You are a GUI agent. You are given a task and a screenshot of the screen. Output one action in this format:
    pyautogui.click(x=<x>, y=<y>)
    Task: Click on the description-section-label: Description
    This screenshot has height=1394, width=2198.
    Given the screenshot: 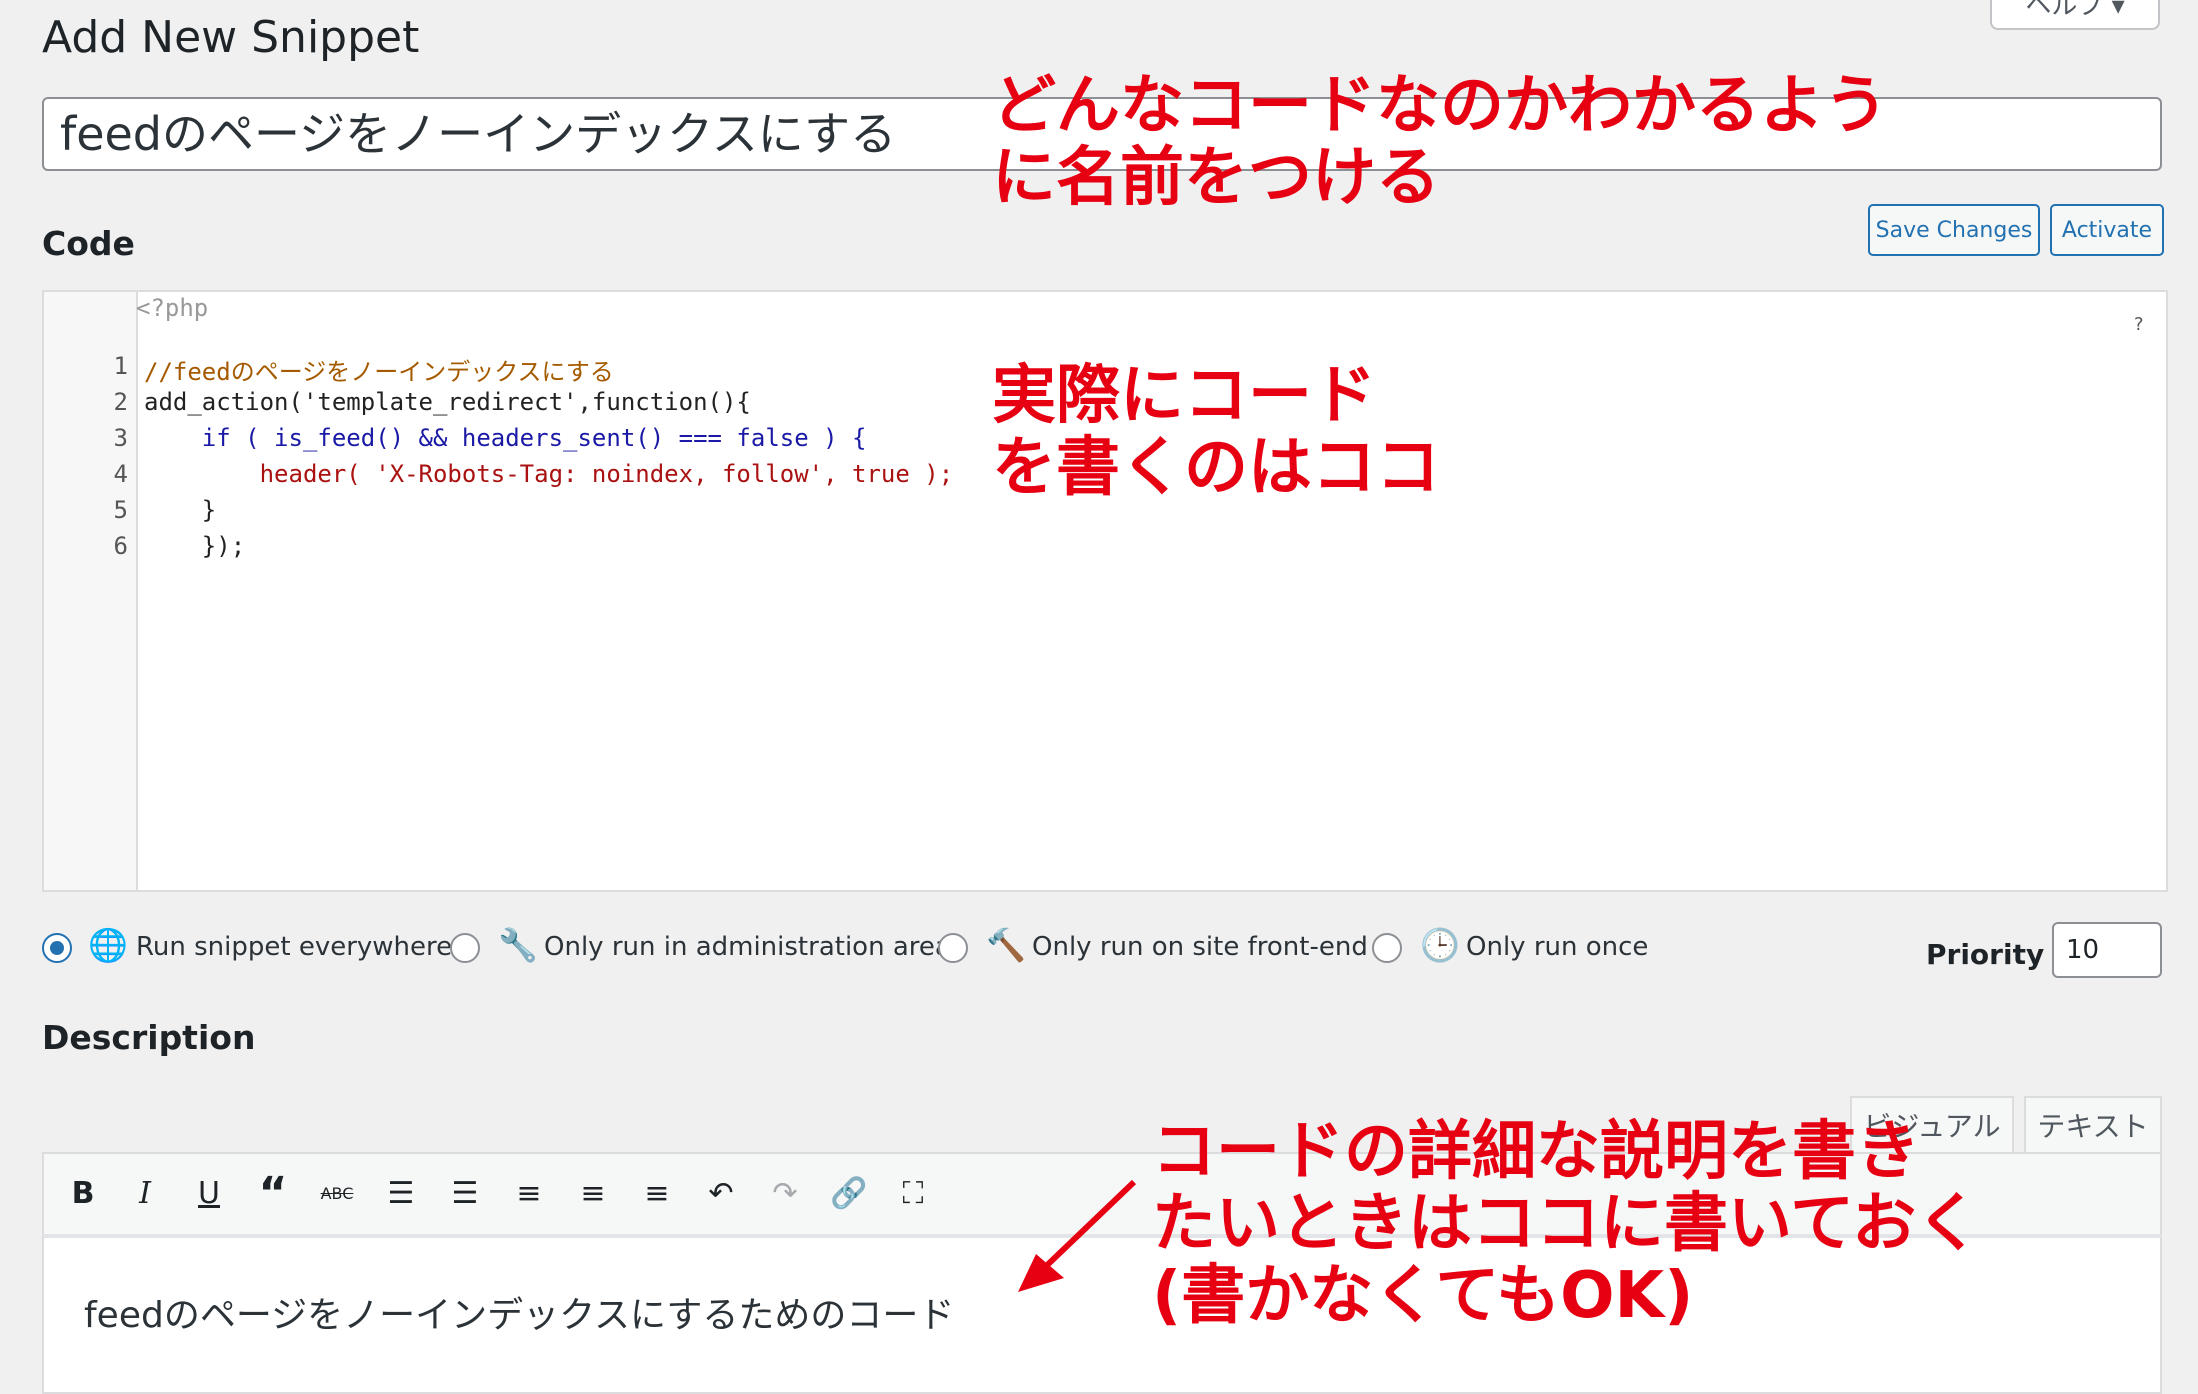 What is the action you would take?
    pyautogui.click(x=149, y=1037)
    